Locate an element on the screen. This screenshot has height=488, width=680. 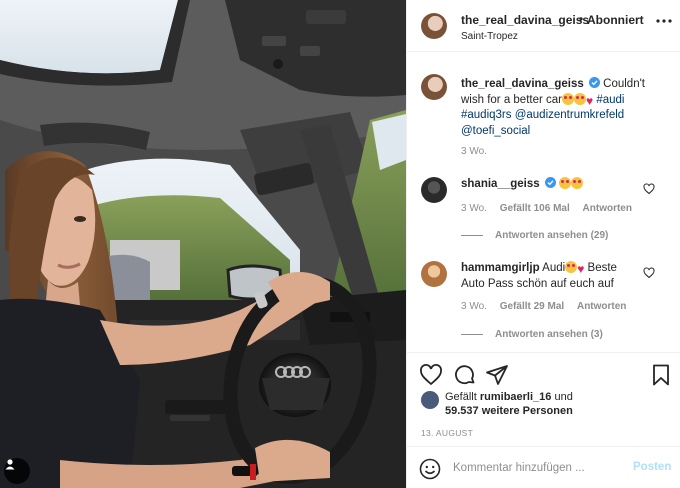
post-location: Saint-Tropez is located at coordinates (489, 36).